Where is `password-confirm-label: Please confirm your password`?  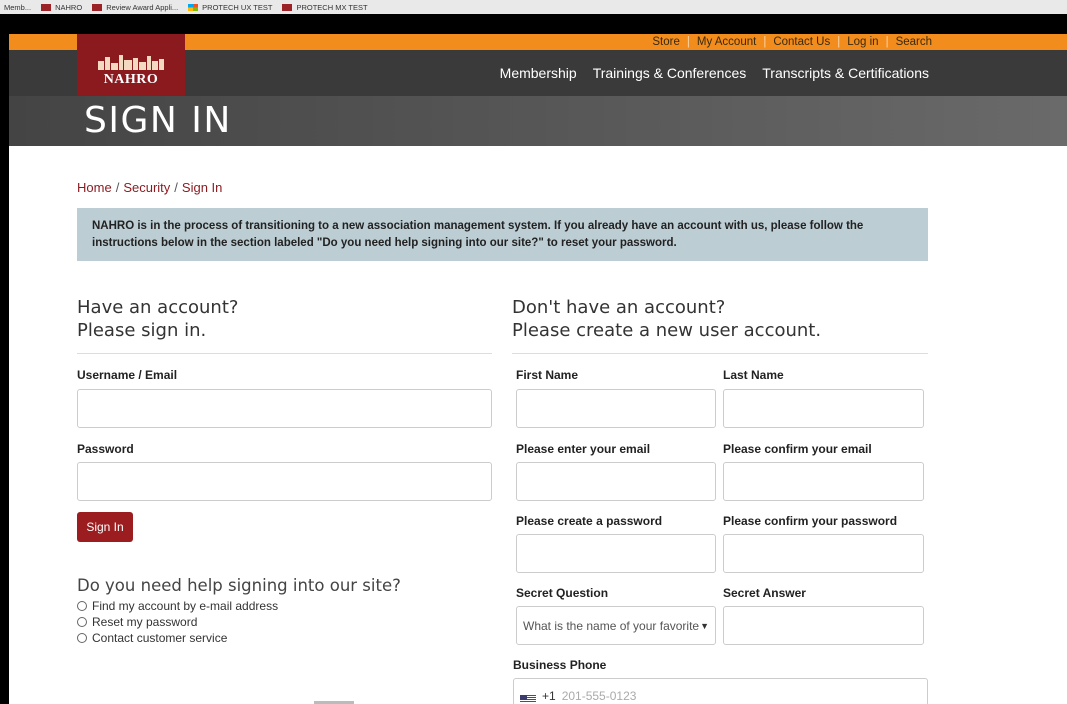
password-confirm-label: Please confirm your password is located at coordinates (810, 521).